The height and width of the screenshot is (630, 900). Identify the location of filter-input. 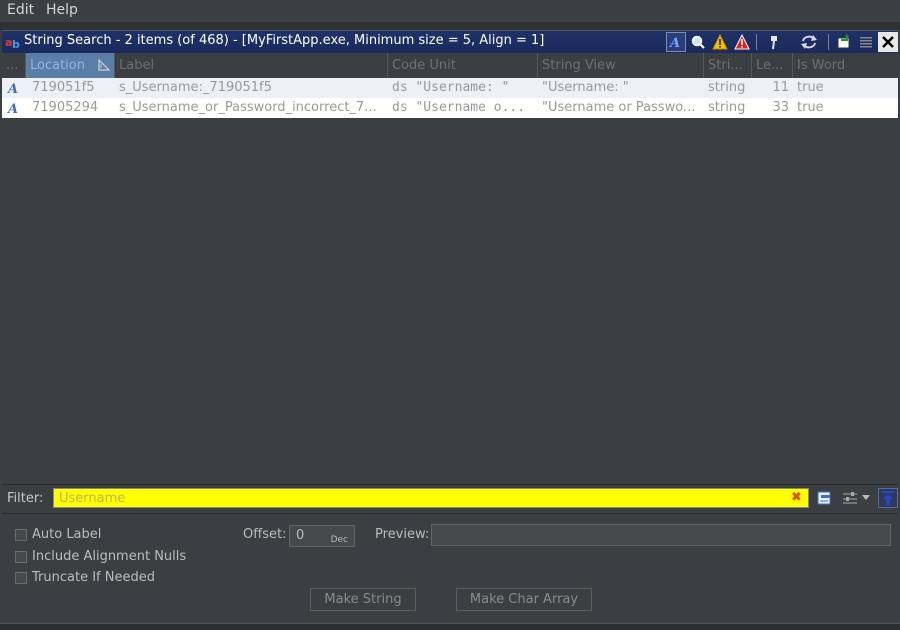
(431, 498).